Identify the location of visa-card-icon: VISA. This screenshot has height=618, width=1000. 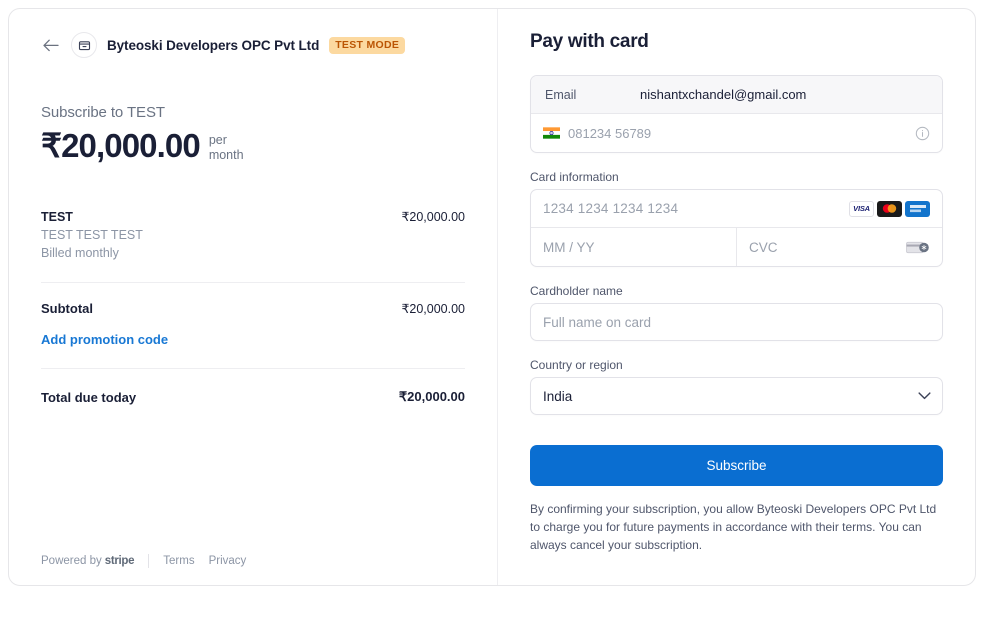
(861, 208).